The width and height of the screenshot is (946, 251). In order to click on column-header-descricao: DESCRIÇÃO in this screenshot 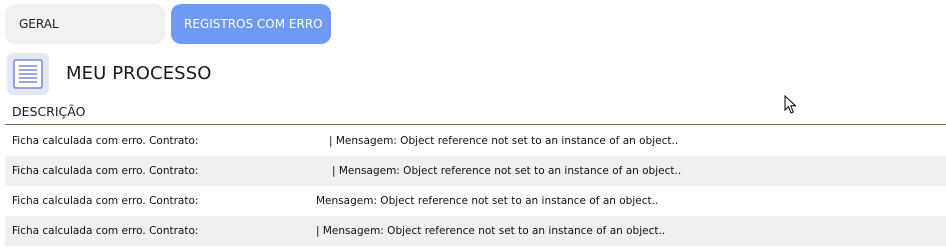, I will do `click(49, 111)`.